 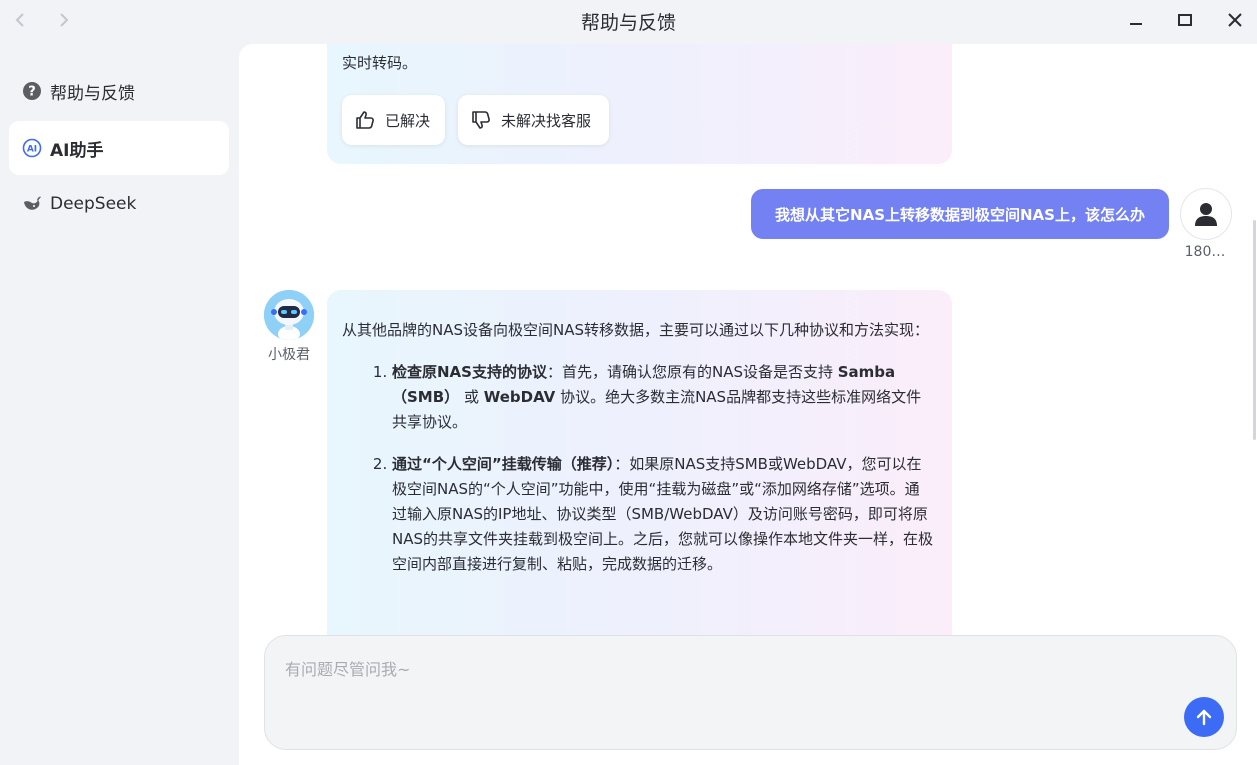 What do you see at coordinates (77, 150) in the screenshot?
I see `sidebar-item-label: AI助手` at bounding box center [77, 150].